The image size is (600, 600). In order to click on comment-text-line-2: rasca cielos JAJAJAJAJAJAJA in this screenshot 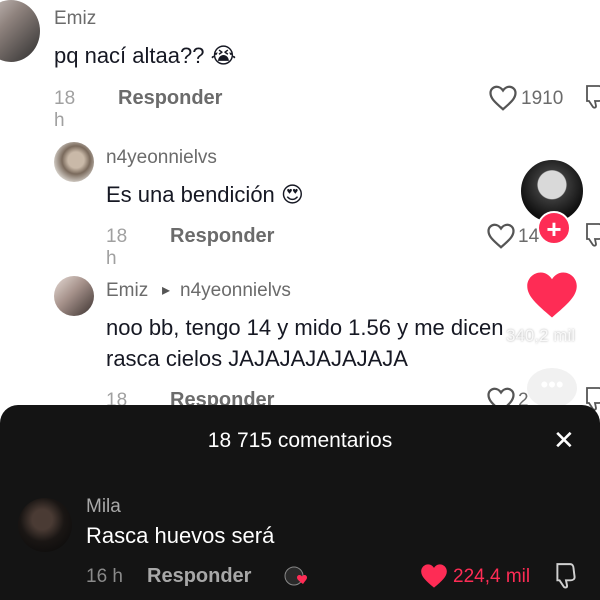, I will do `click(257, 358)`.